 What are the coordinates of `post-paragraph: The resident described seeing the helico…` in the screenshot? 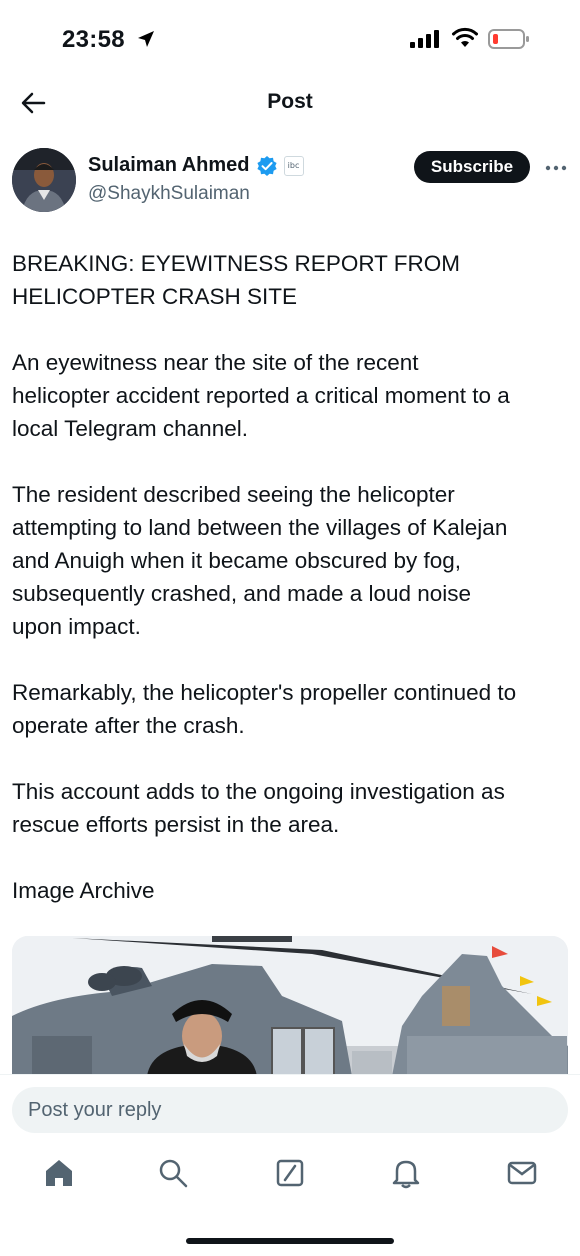 It's located at (260, 560).